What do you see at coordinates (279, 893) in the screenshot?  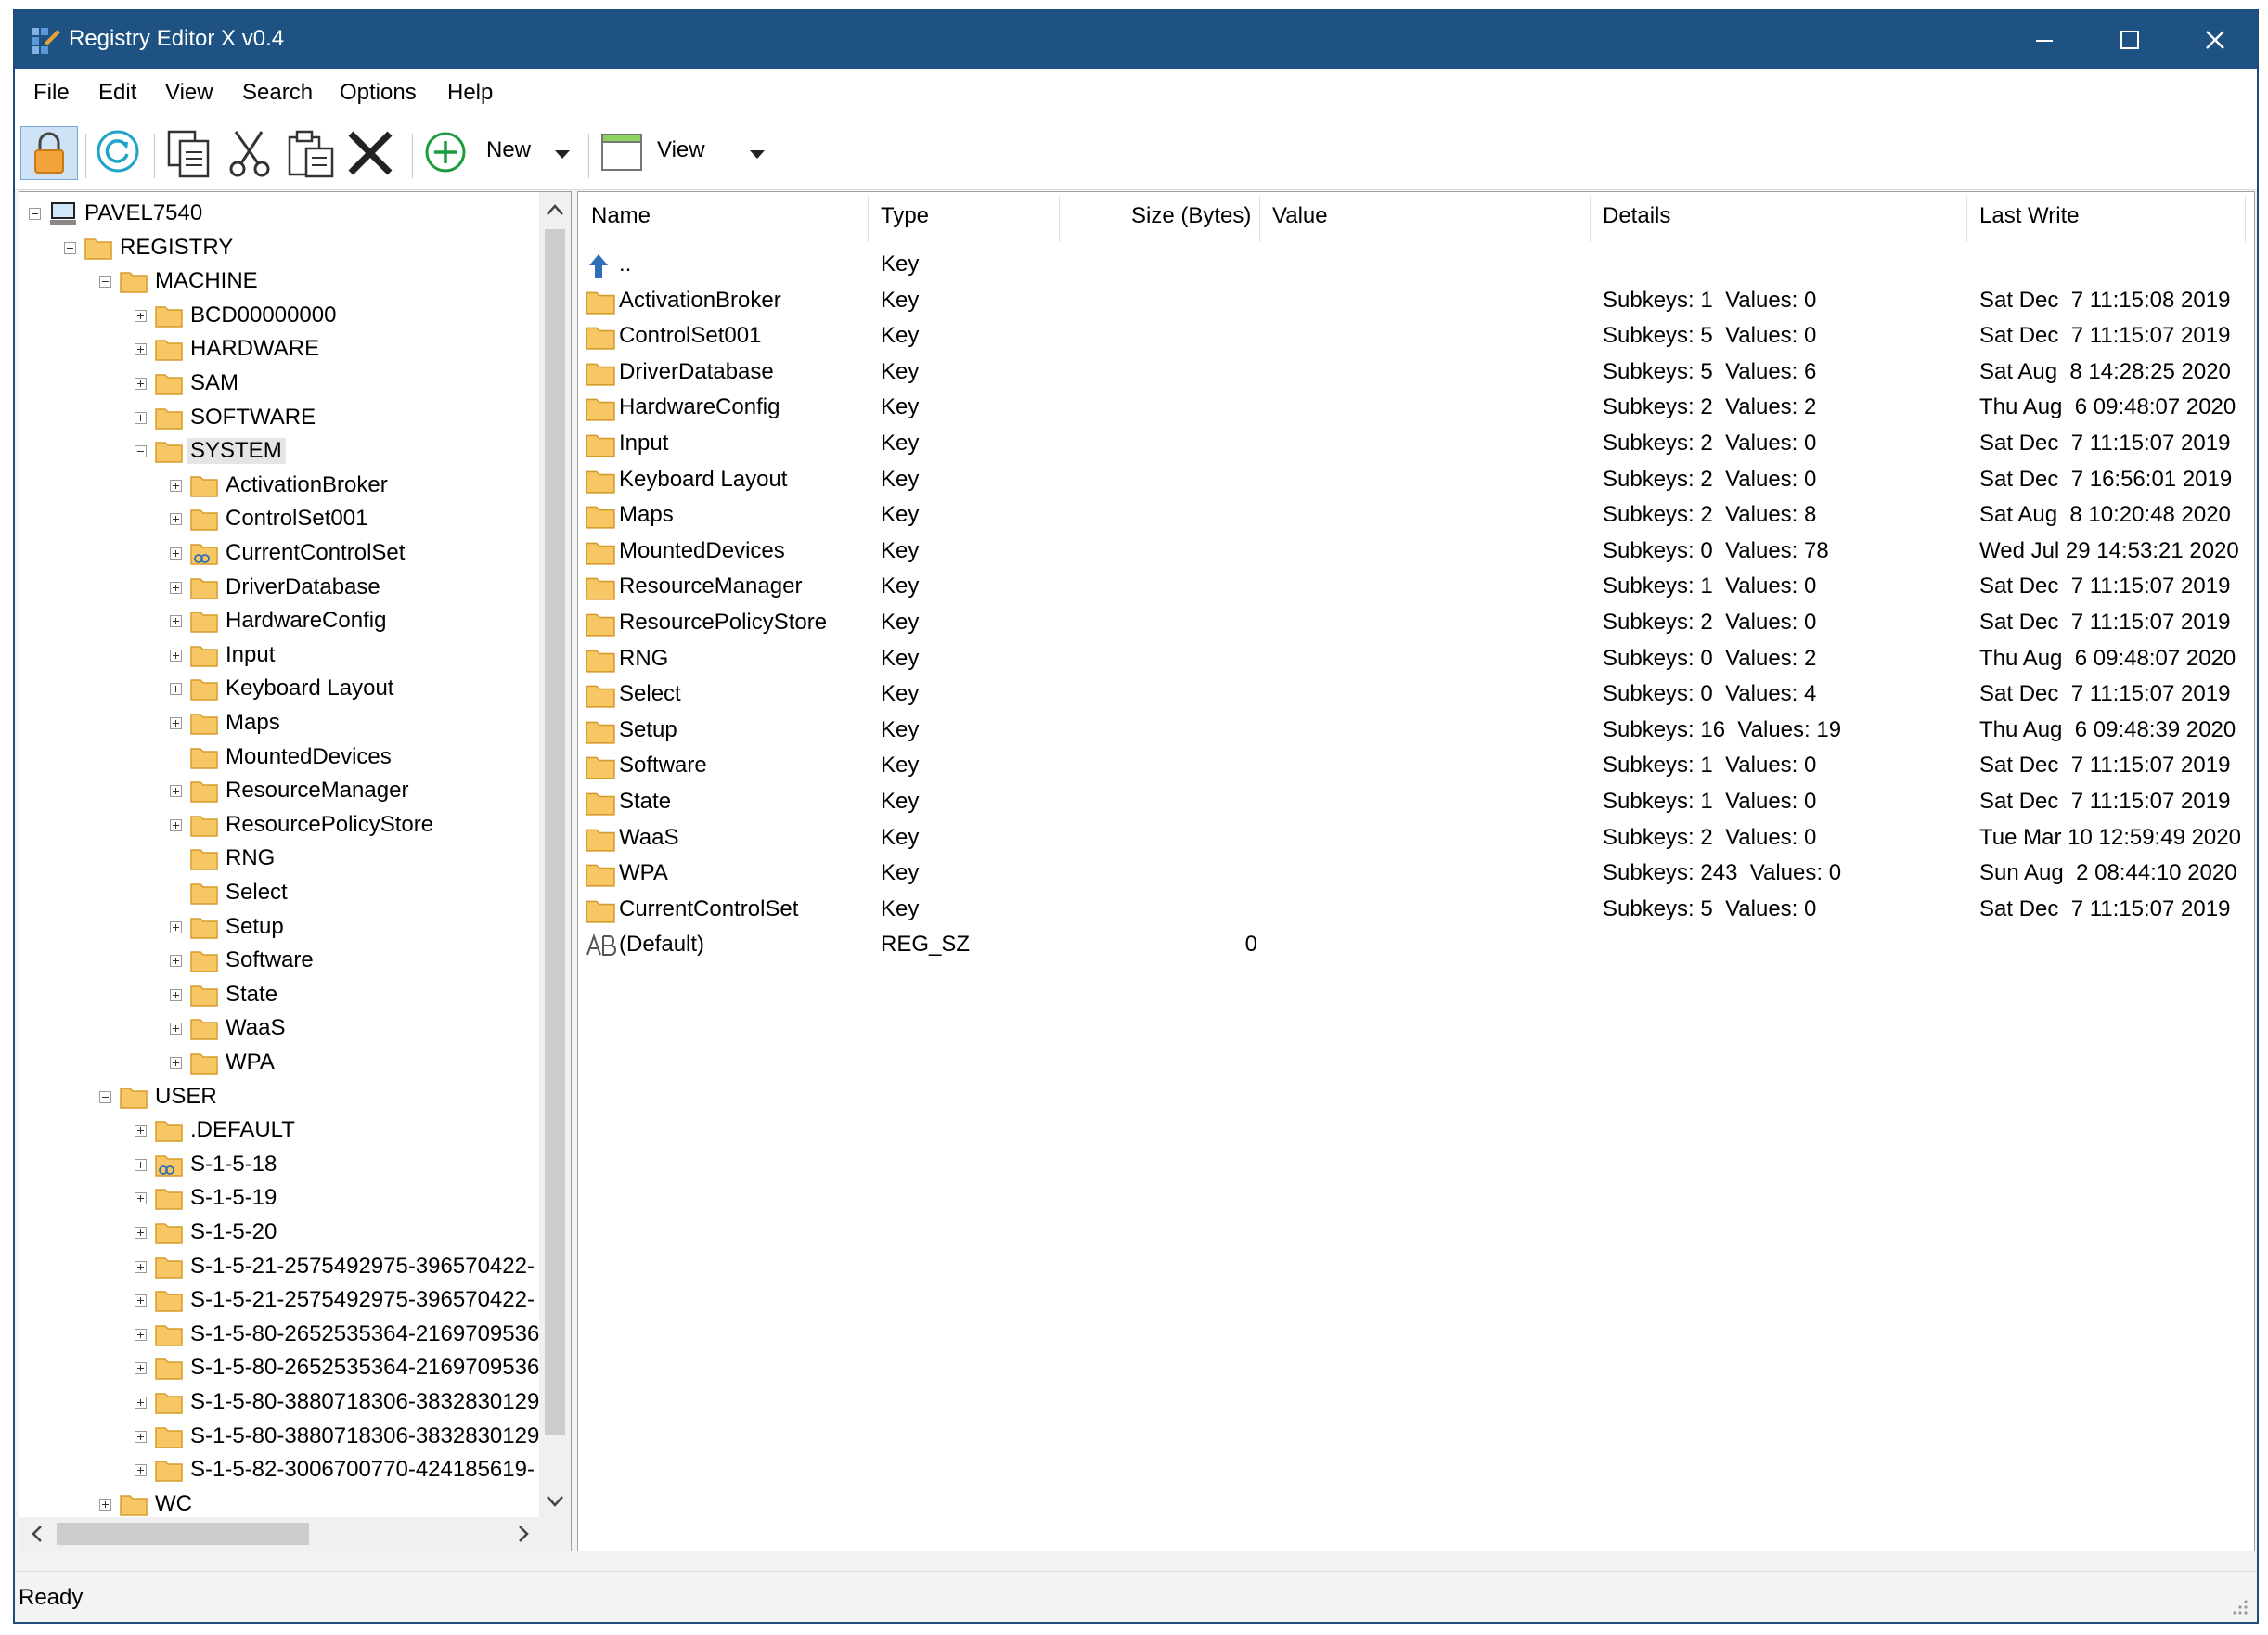 I see `tree-node: Select` at bounding box center [279, 893].